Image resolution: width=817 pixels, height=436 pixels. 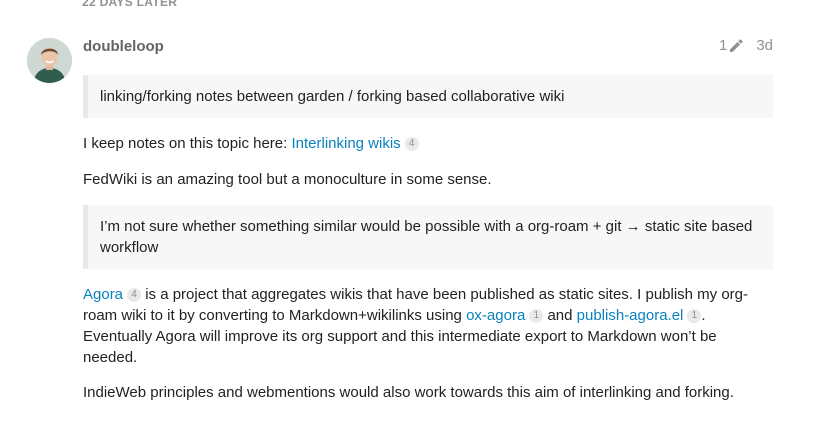 What do you see at coordinates (123, 46) in the screenshot?
I see `username: doubleloop` at bounding box center [123, 46].